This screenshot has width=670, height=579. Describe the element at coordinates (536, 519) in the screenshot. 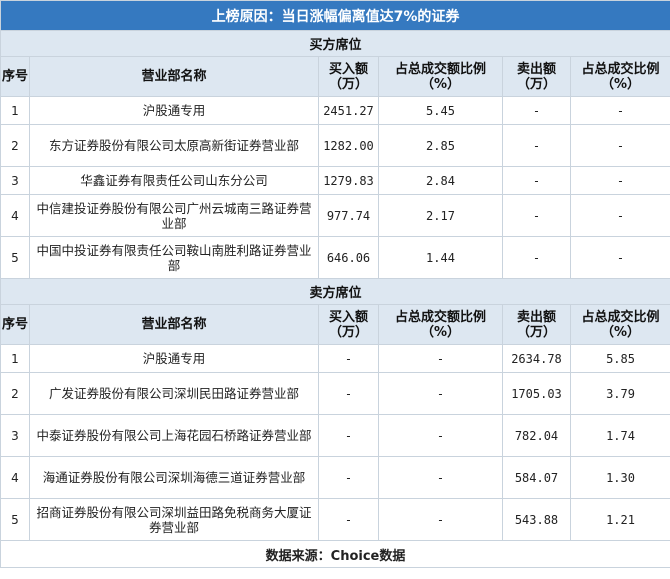

I see `sell-amount: 543.88` at that location.